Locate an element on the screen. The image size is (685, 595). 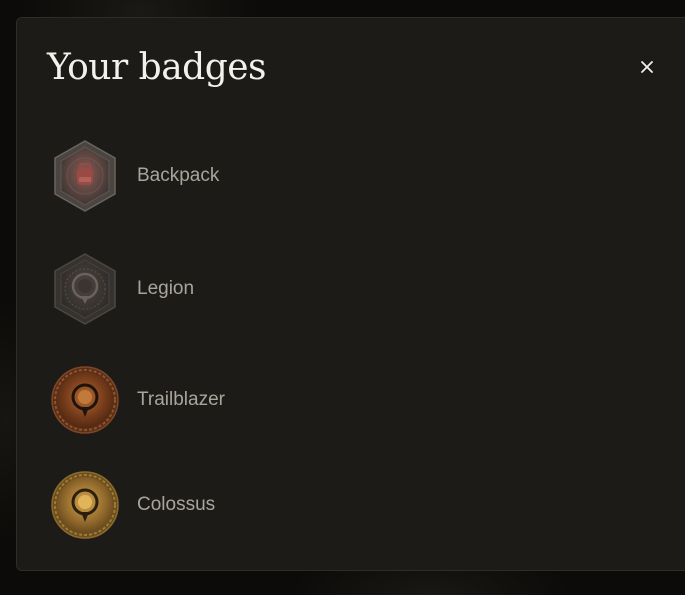
trailblazer-badge-icon is located at coordinates (85, 400).